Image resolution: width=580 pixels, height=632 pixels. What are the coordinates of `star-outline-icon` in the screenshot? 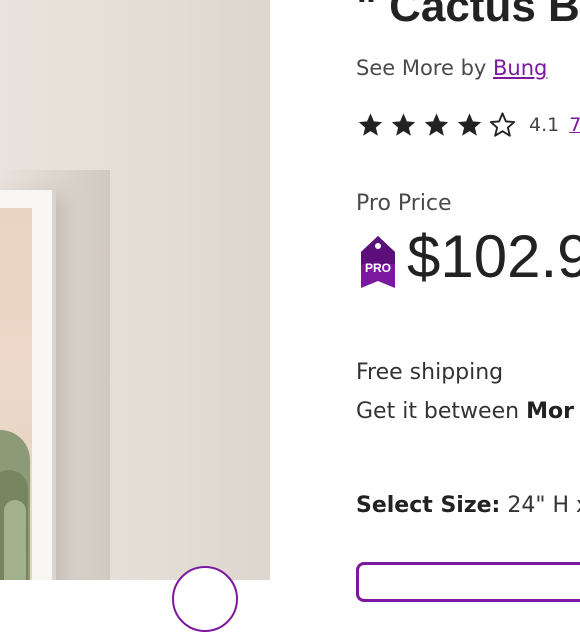 It's located at (502, 124).